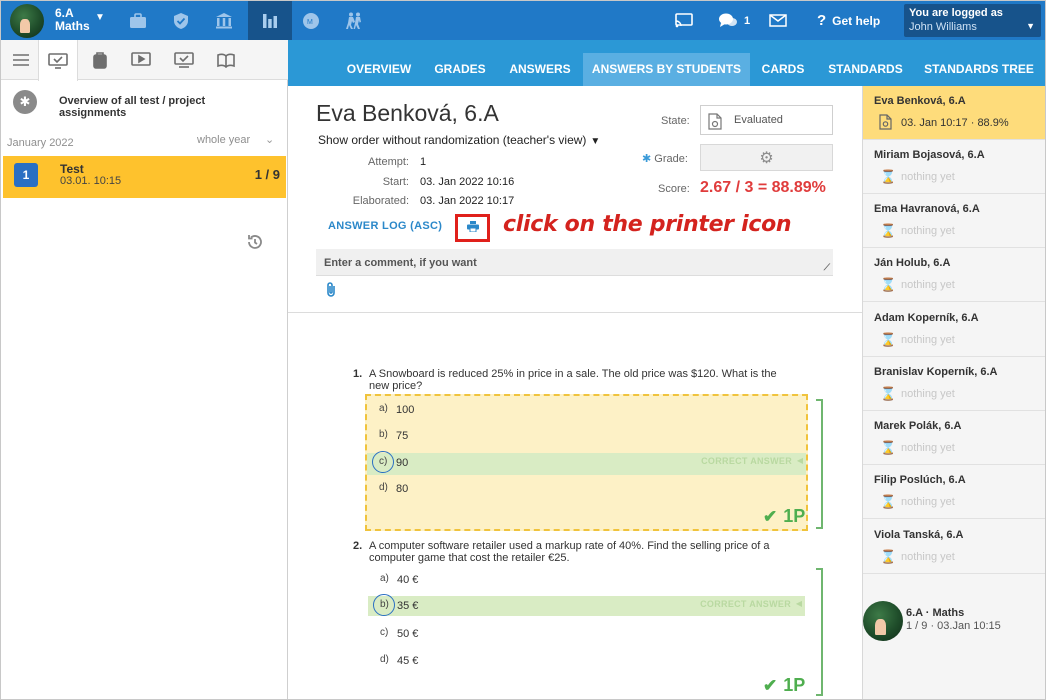 The height and width of the screenshot is (700, 1046). Describe the element at coordinates (783, 69) in the screenshot. I see `tab-cards: Cards` at that location.